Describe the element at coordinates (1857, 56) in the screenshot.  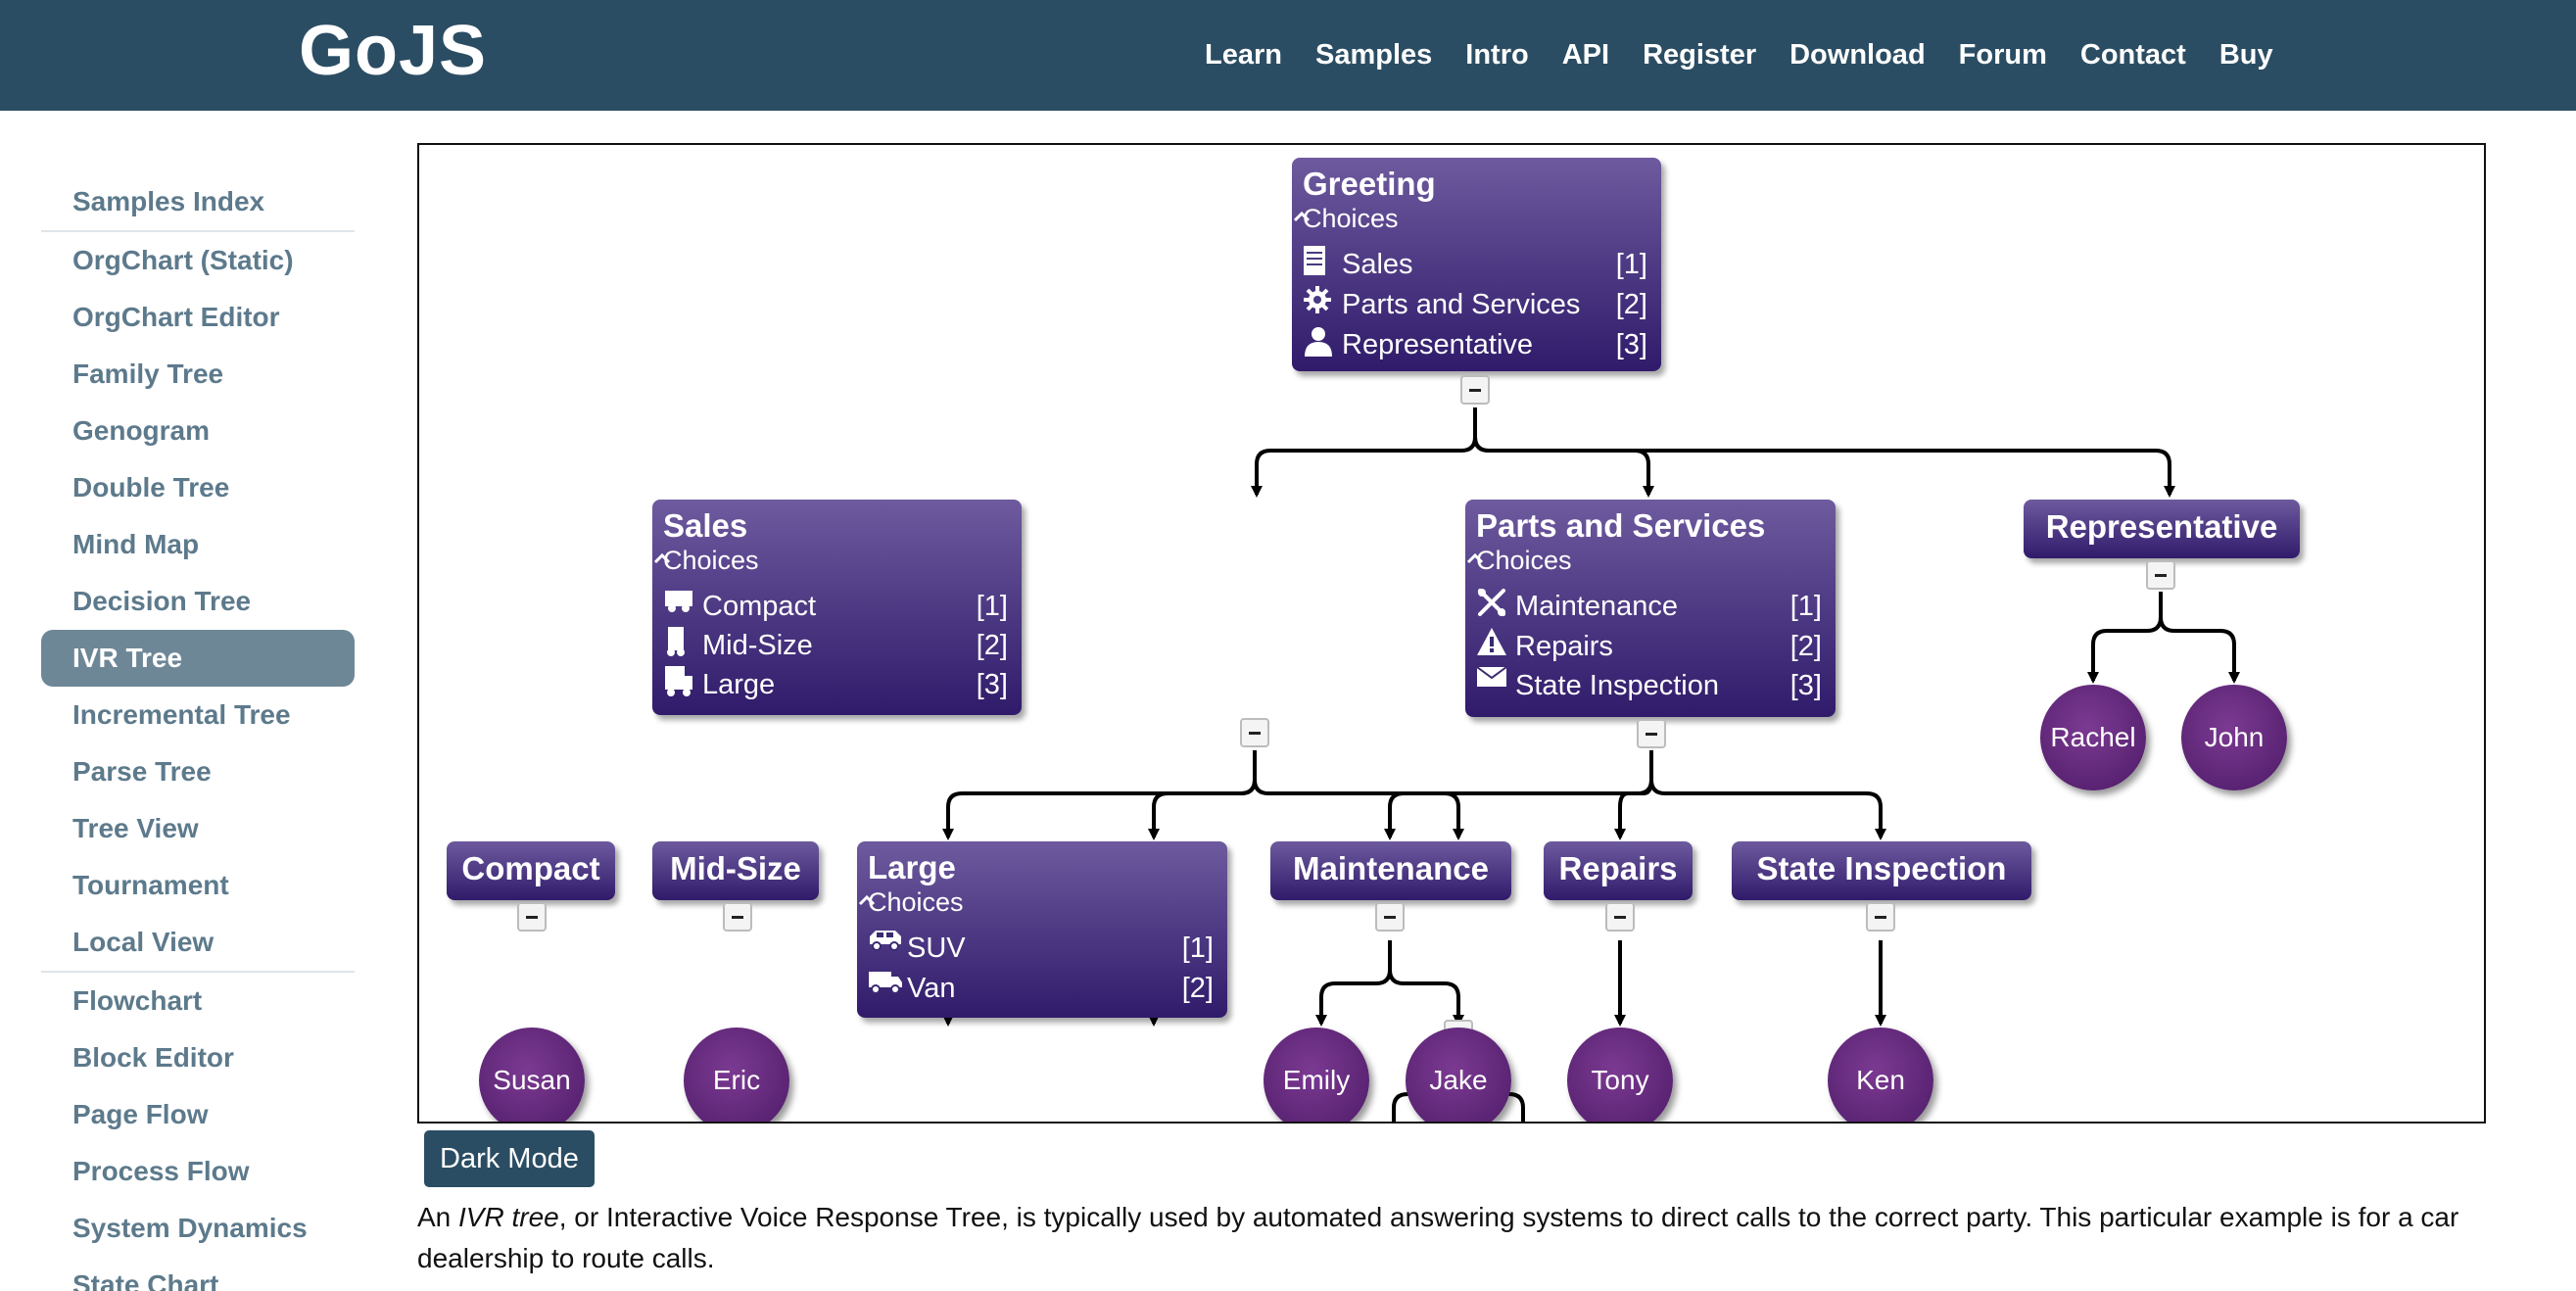
I see `nav-download: Download` at that location.